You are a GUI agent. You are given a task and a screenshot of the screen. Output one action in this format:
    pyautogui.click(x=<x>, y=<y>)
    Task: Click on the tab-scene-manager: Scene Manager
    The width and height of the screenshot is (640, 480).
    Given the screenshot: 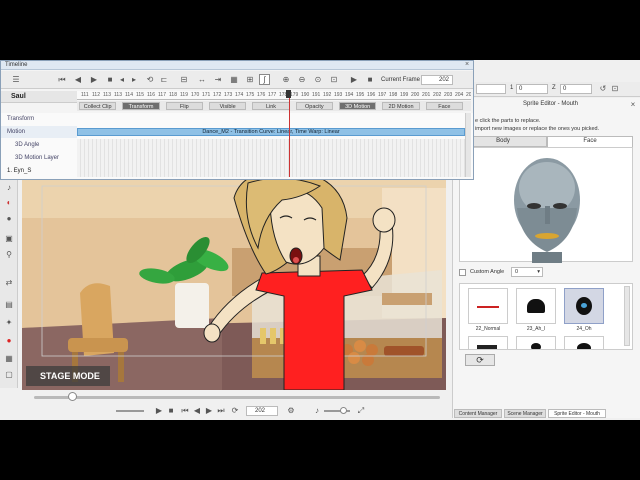 What is the action you would take?
    pyautogui.click(x=525, y=413)
    